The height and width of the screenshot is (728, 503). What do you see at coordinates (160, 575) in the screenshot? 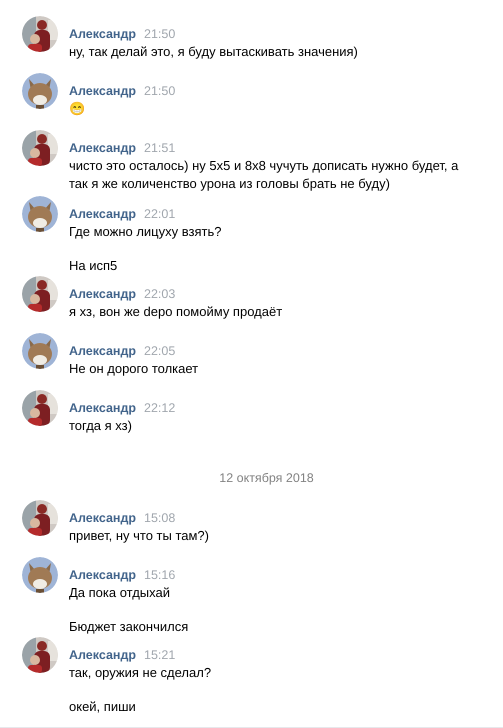
I see `message-time: 15:16` at bounding box center [160, 575].